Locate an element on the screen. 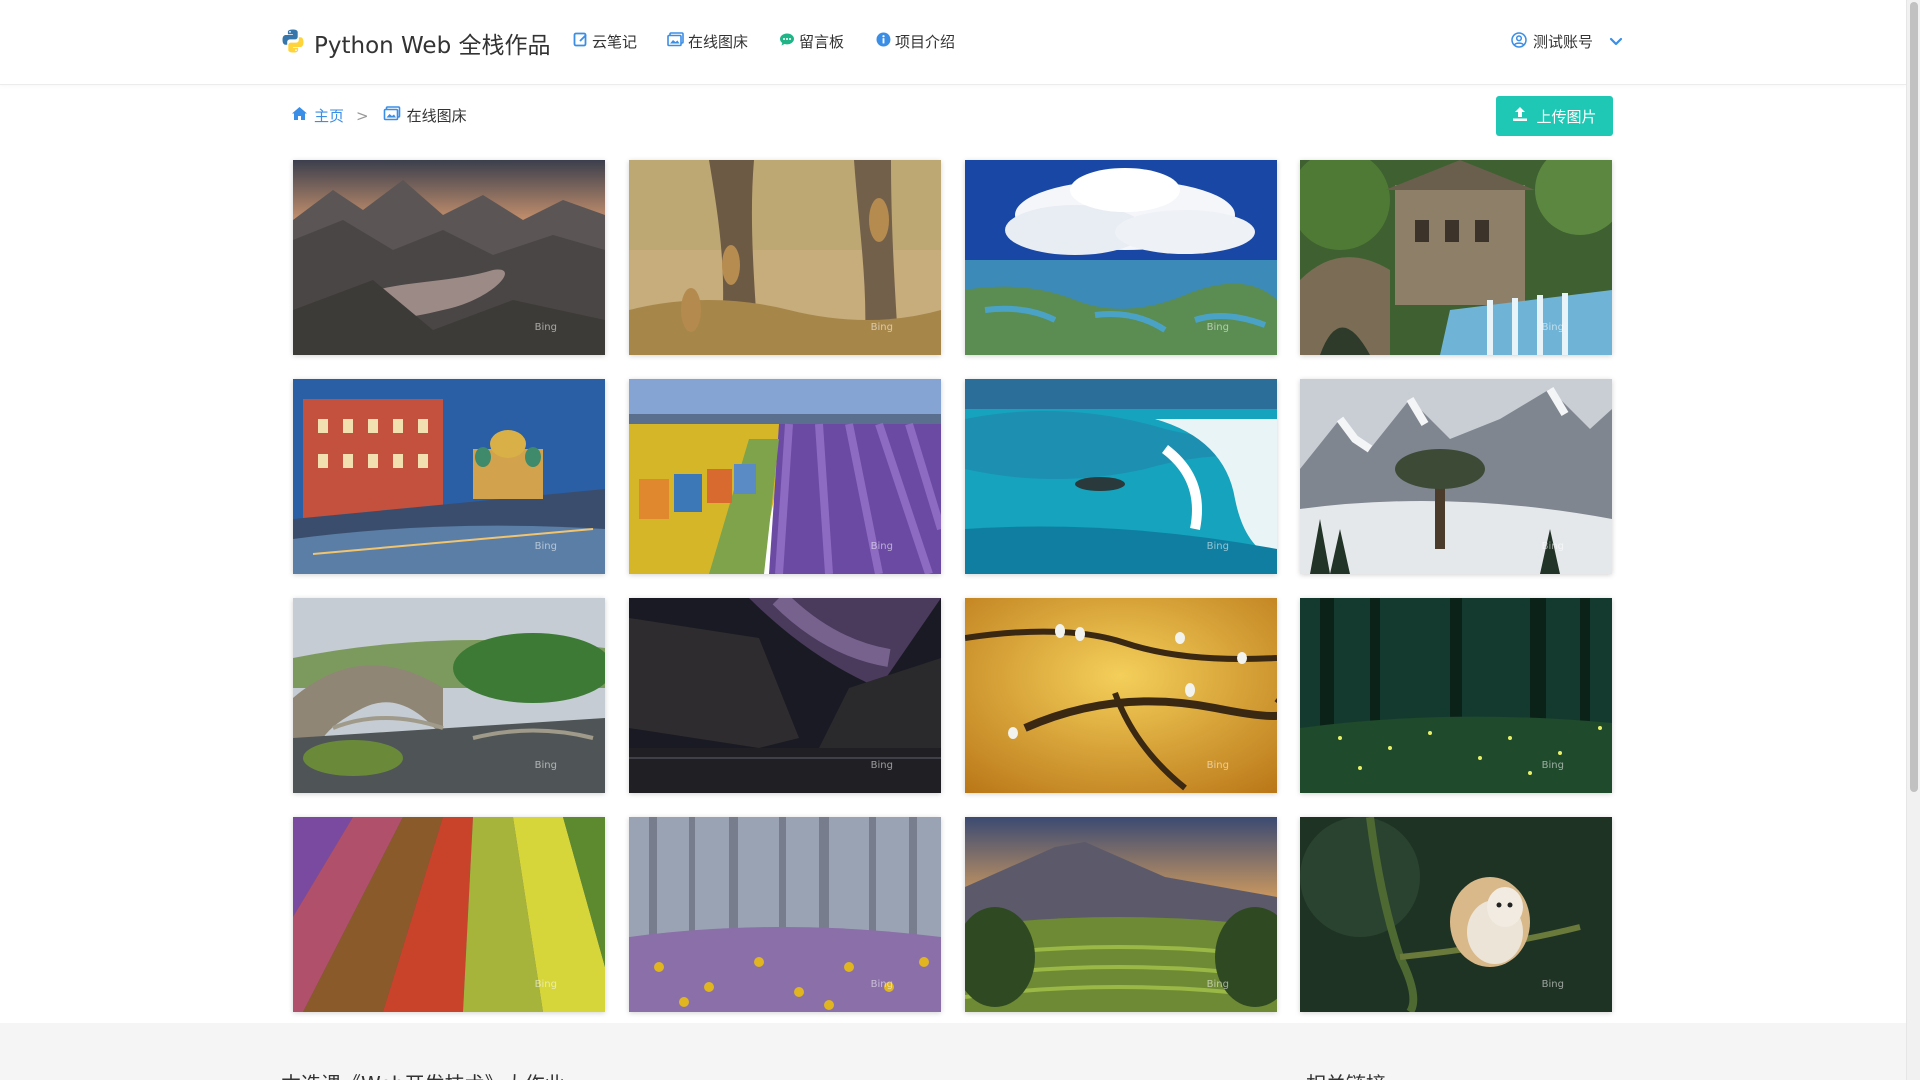  scrollbar-thumb is located at coordinates (1914, 397).